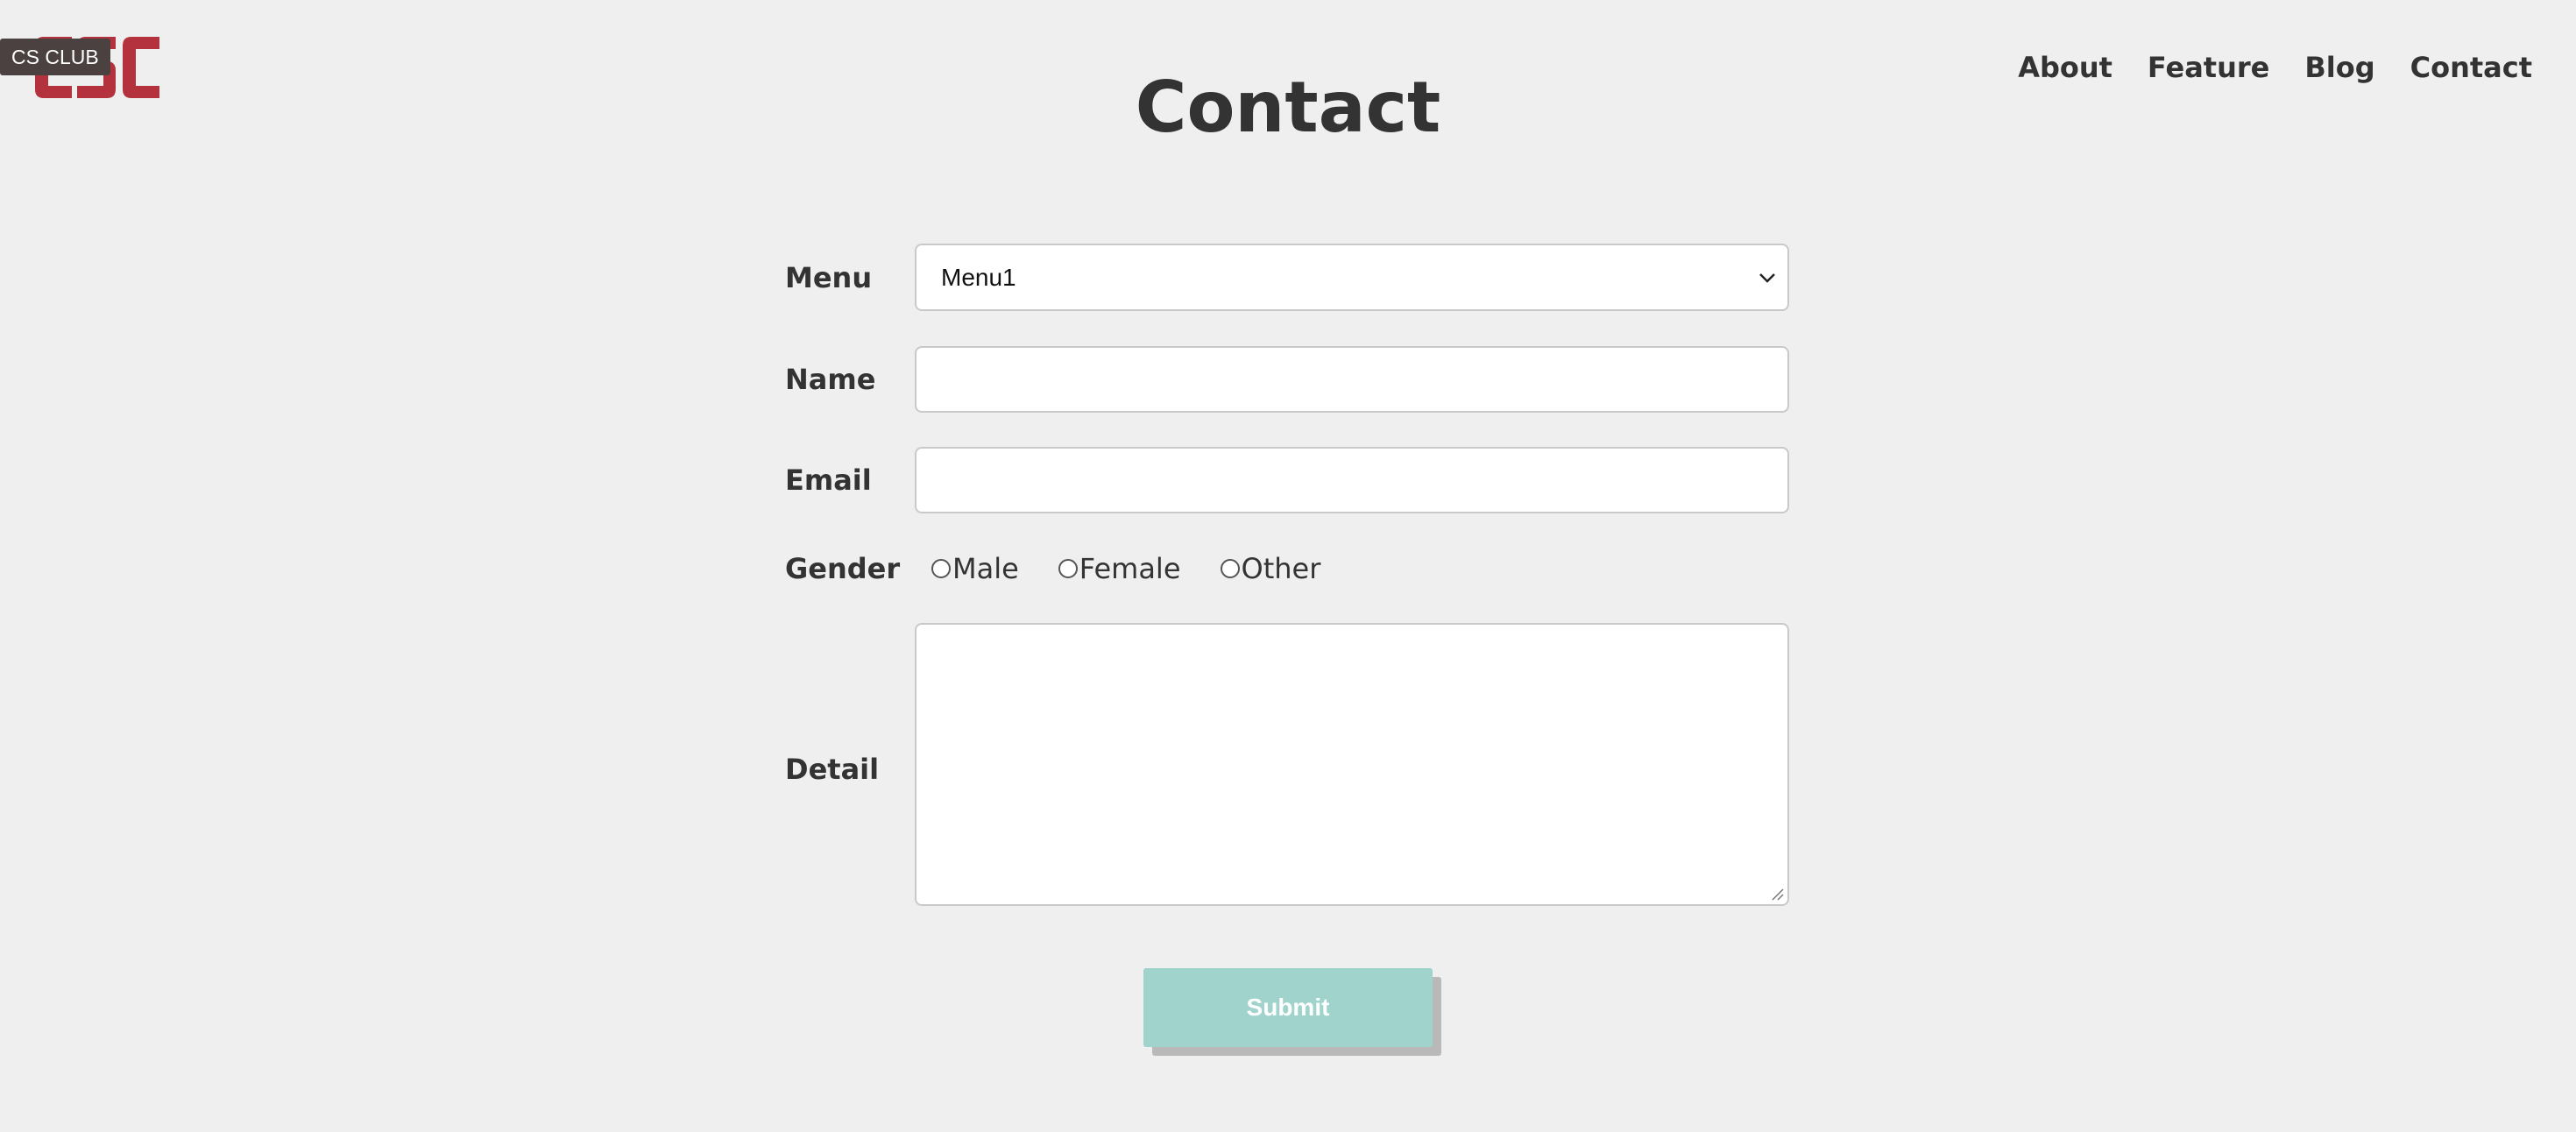 This screenshot has height=1132, width=2576. Describe the element at coordinates (978, 277) in the screenshot. I see `menu-select-value: Menu1` at that location.